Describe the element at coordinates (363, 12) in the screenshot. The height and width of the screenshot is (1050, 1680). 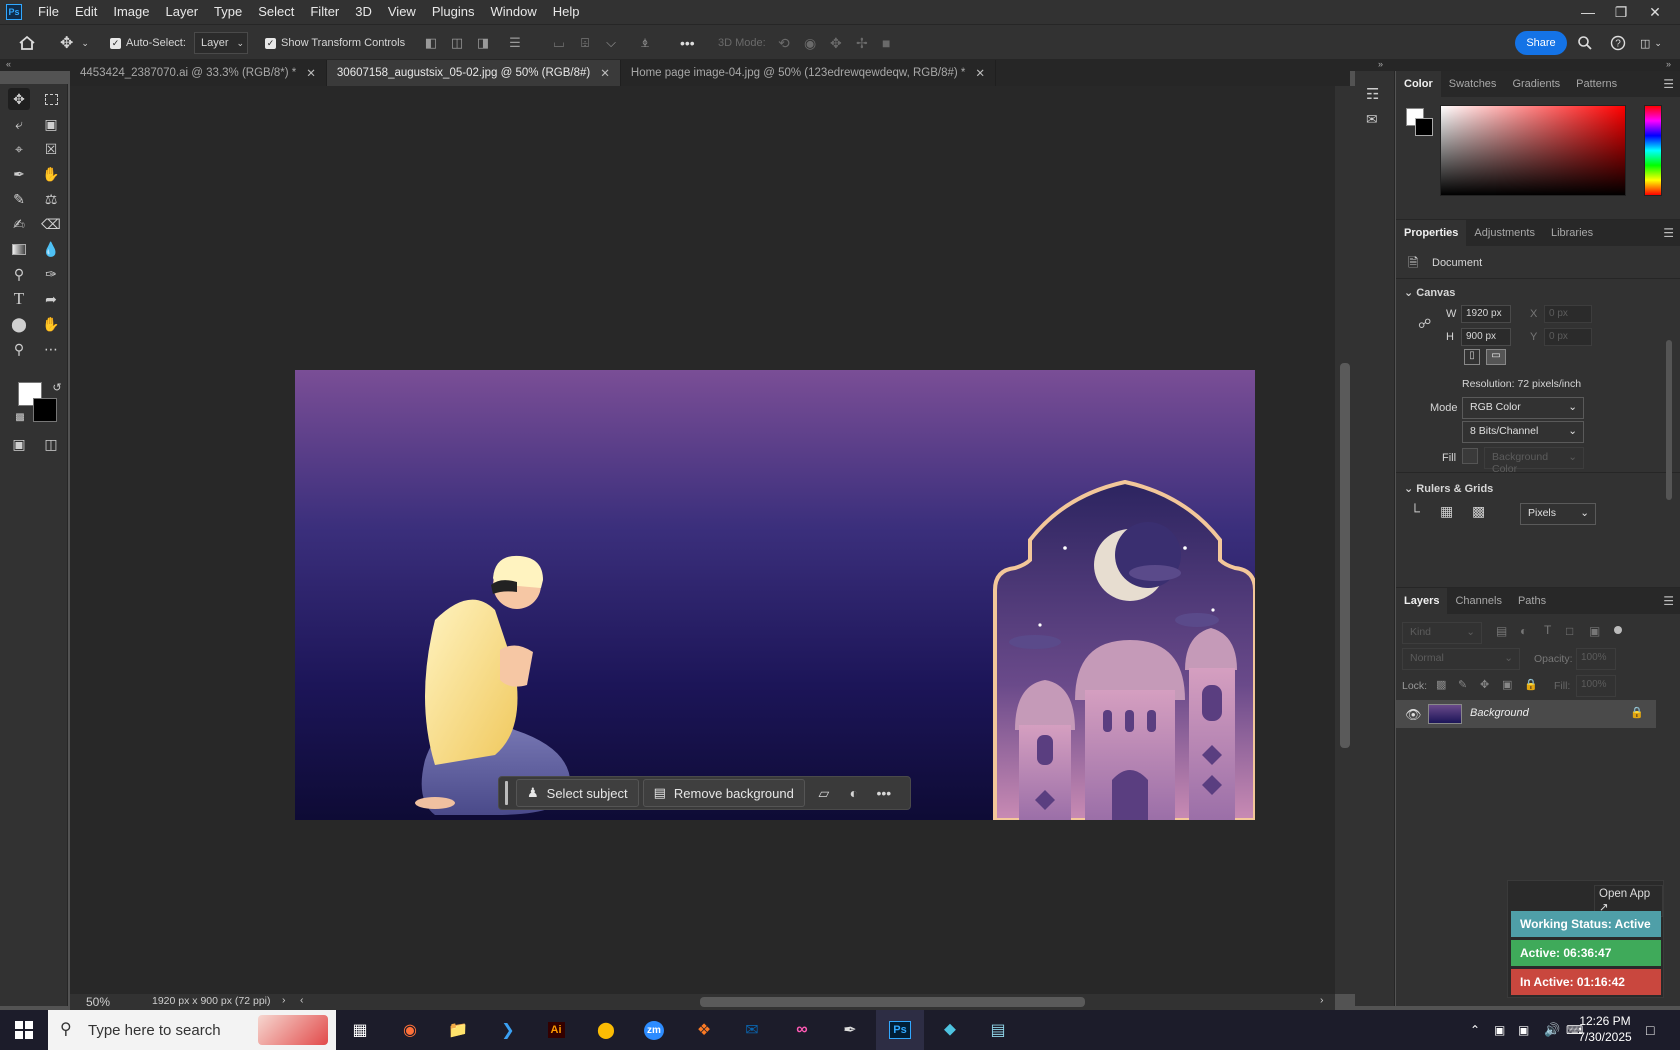
I see `menu-3d: 3D` at that location.